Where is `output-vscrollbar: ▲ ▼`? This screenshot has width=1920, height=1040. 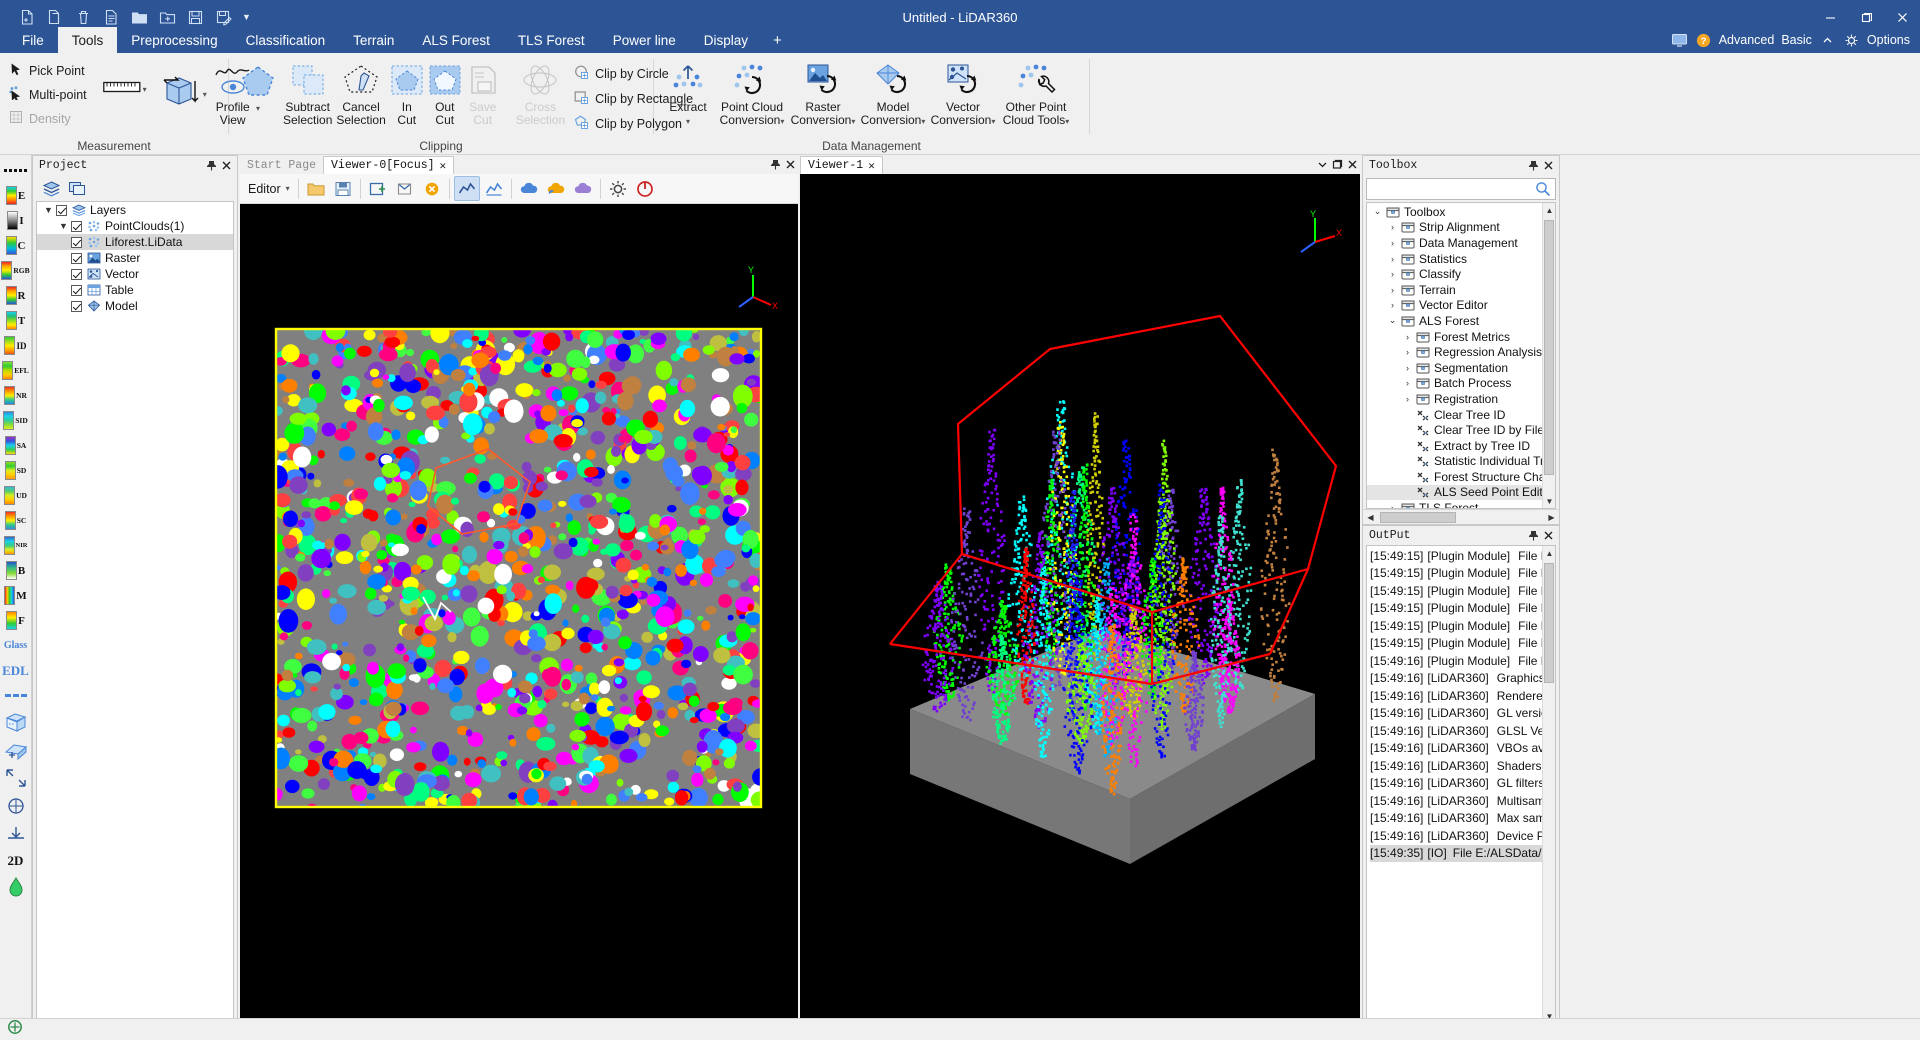
output-vscrollbar: ▲ ▼ is located at coordinates (1548, 784).